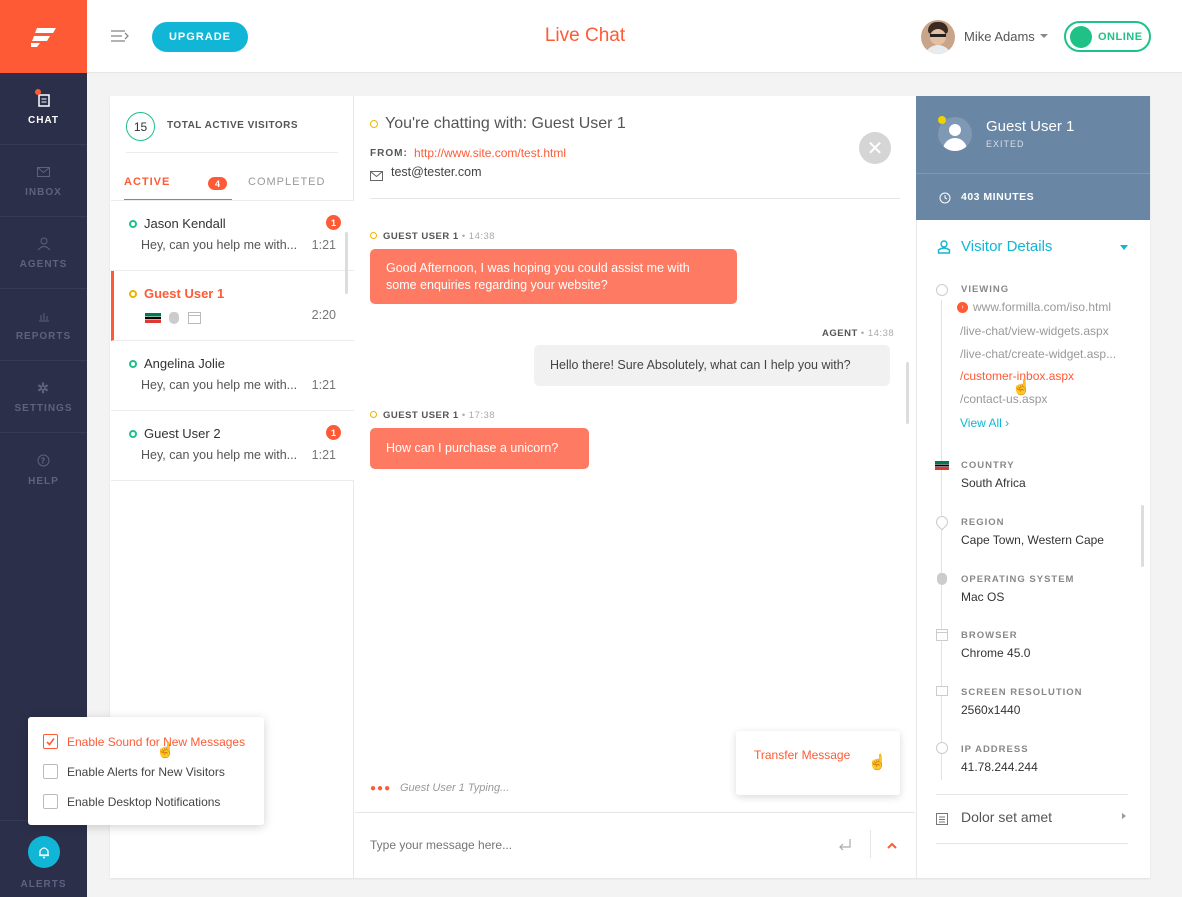 This screenshot has height=897, width=1182. What do you see at coordinates (983, 597) in the screenshot?
I see `os-value: Mac OS` at bounding box center [983, 597].